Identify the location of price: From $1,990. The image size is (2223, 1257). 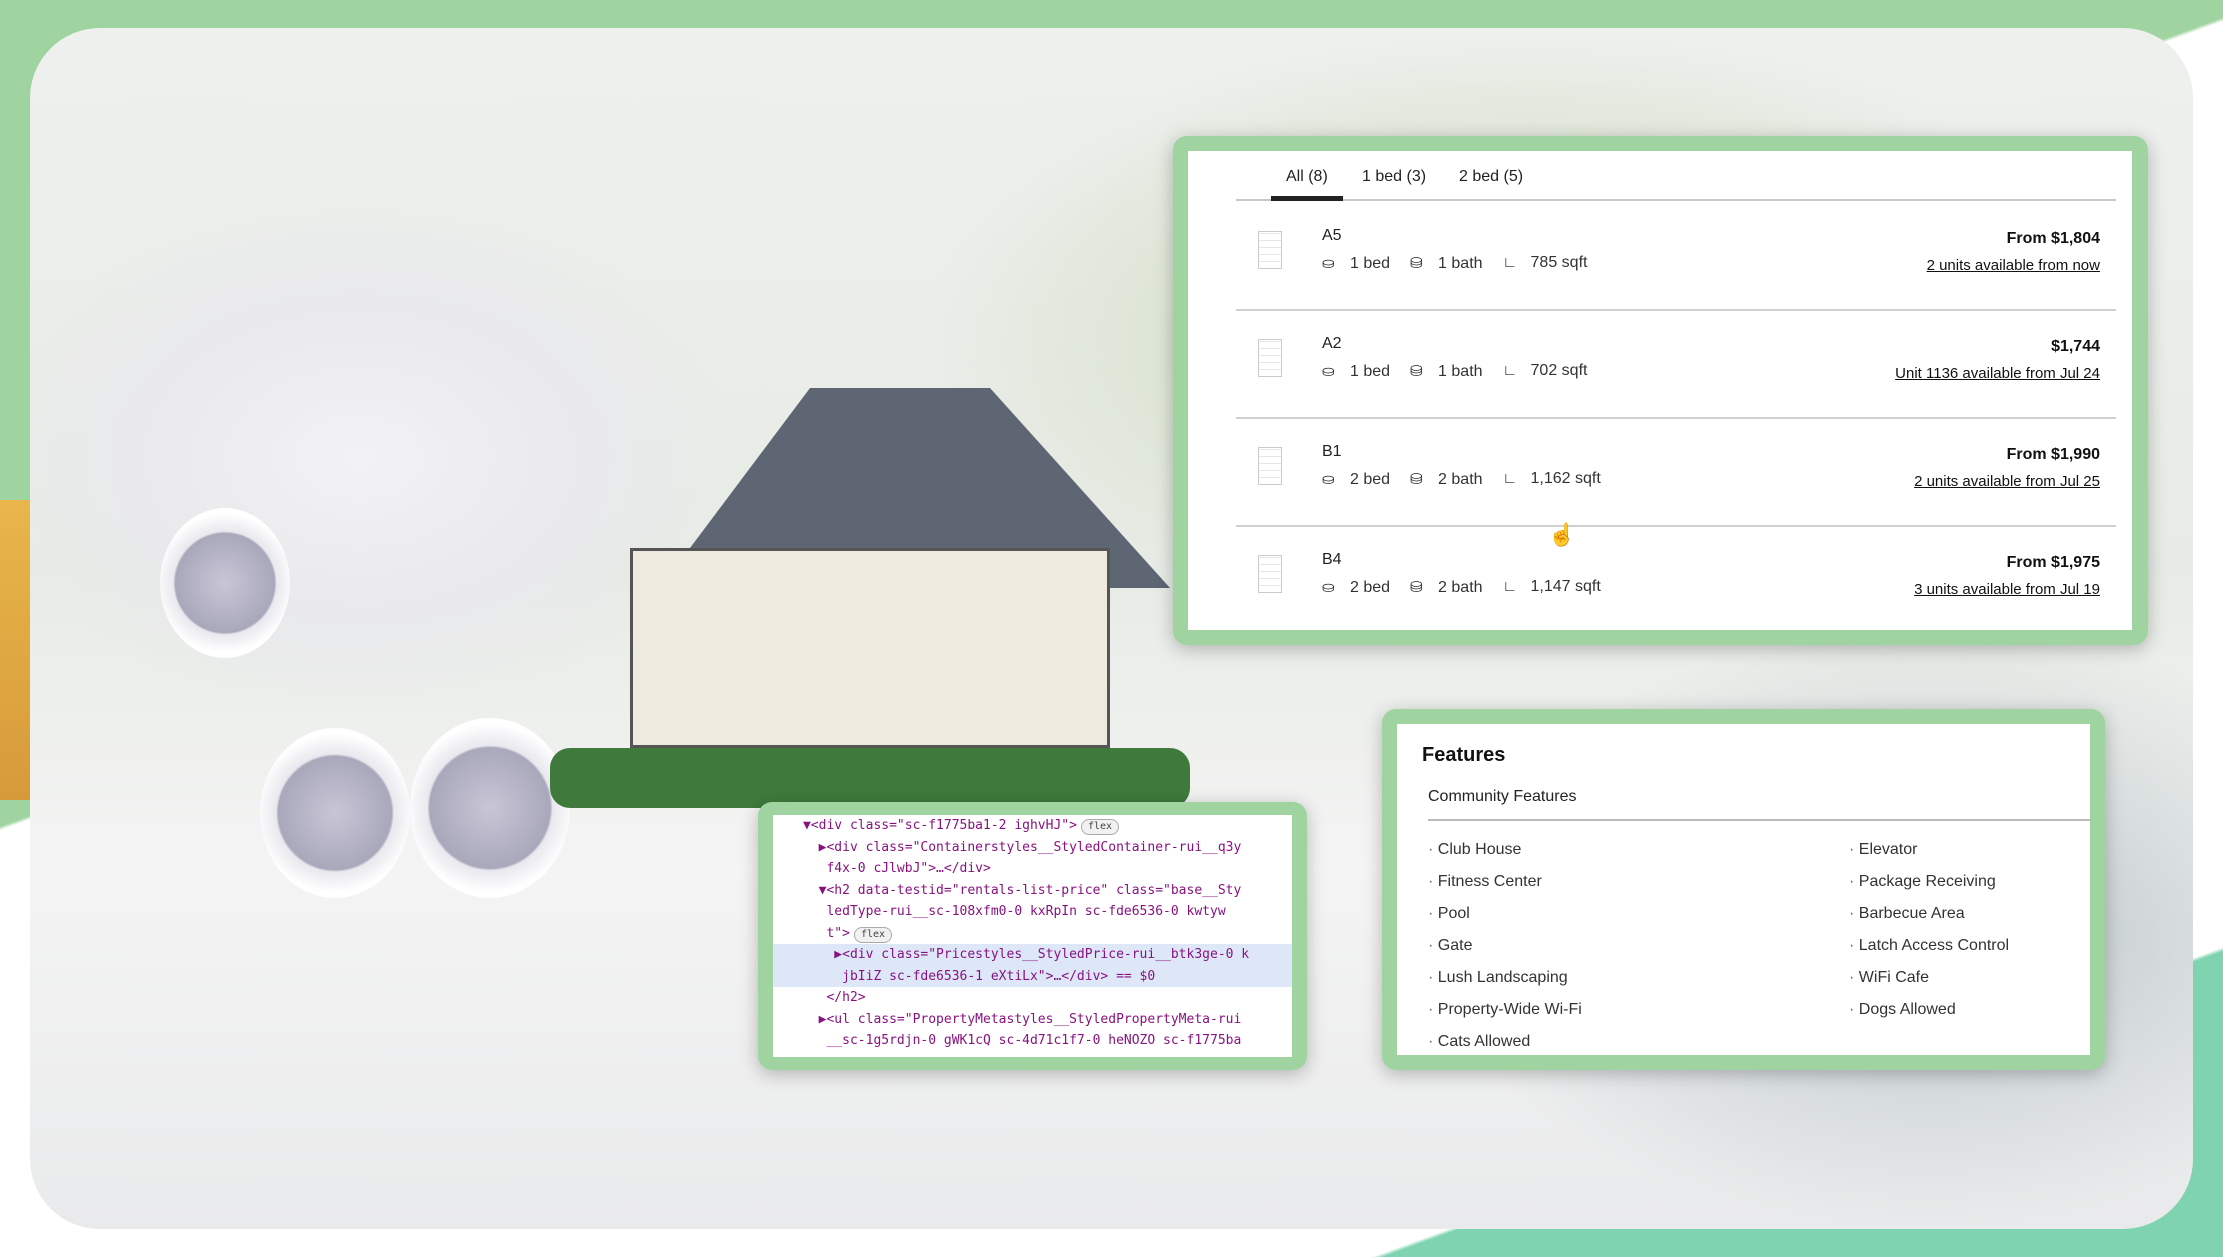
(2053, 454).